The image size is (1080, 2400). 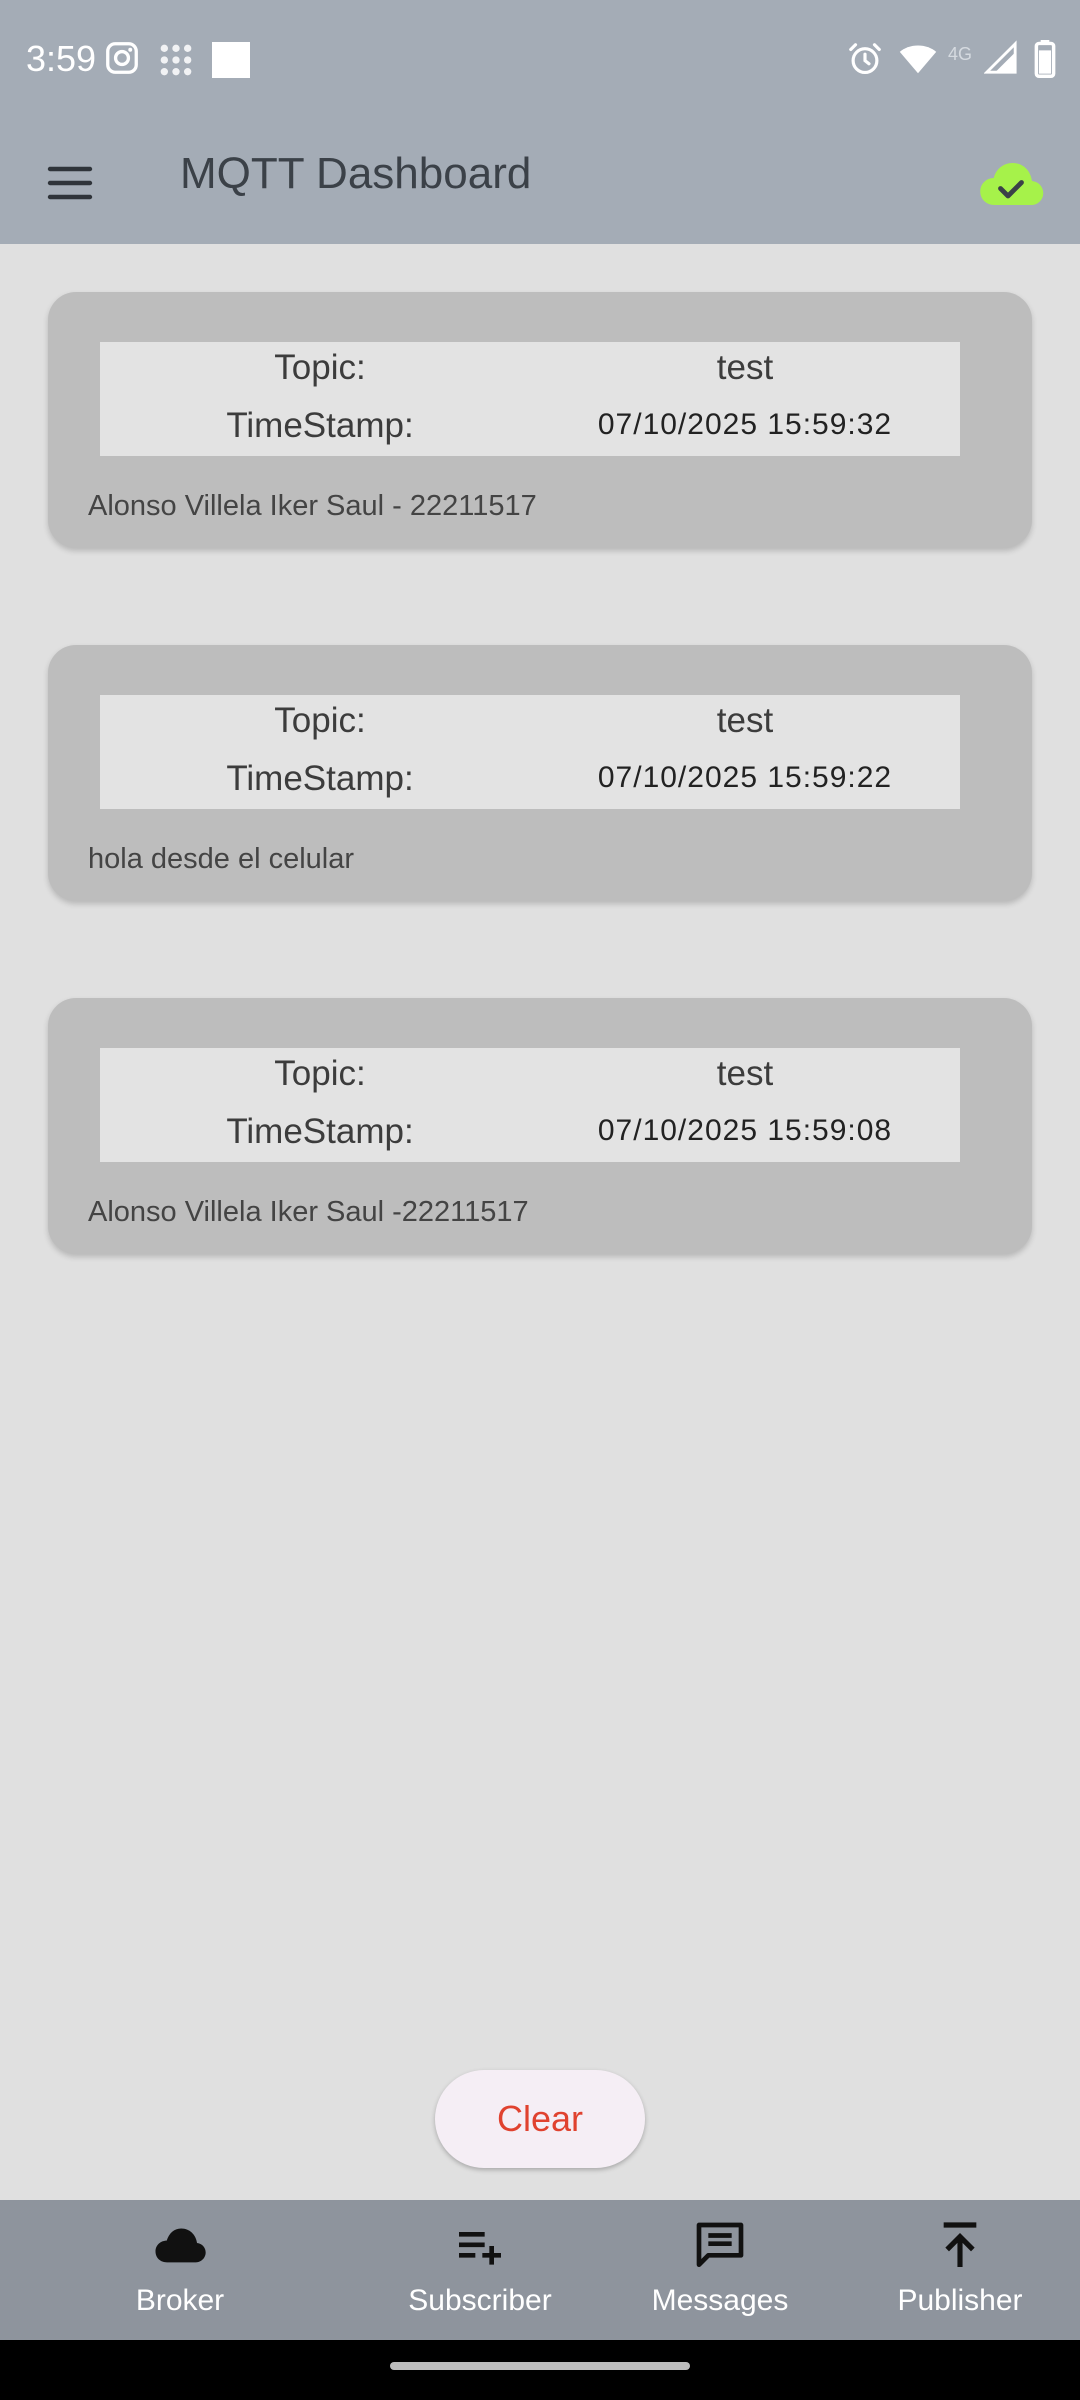 What do you see at coordinates (70, 183) in the screenshot?
I see `hamburger-menu-icon` at bounding box center [70, 183].